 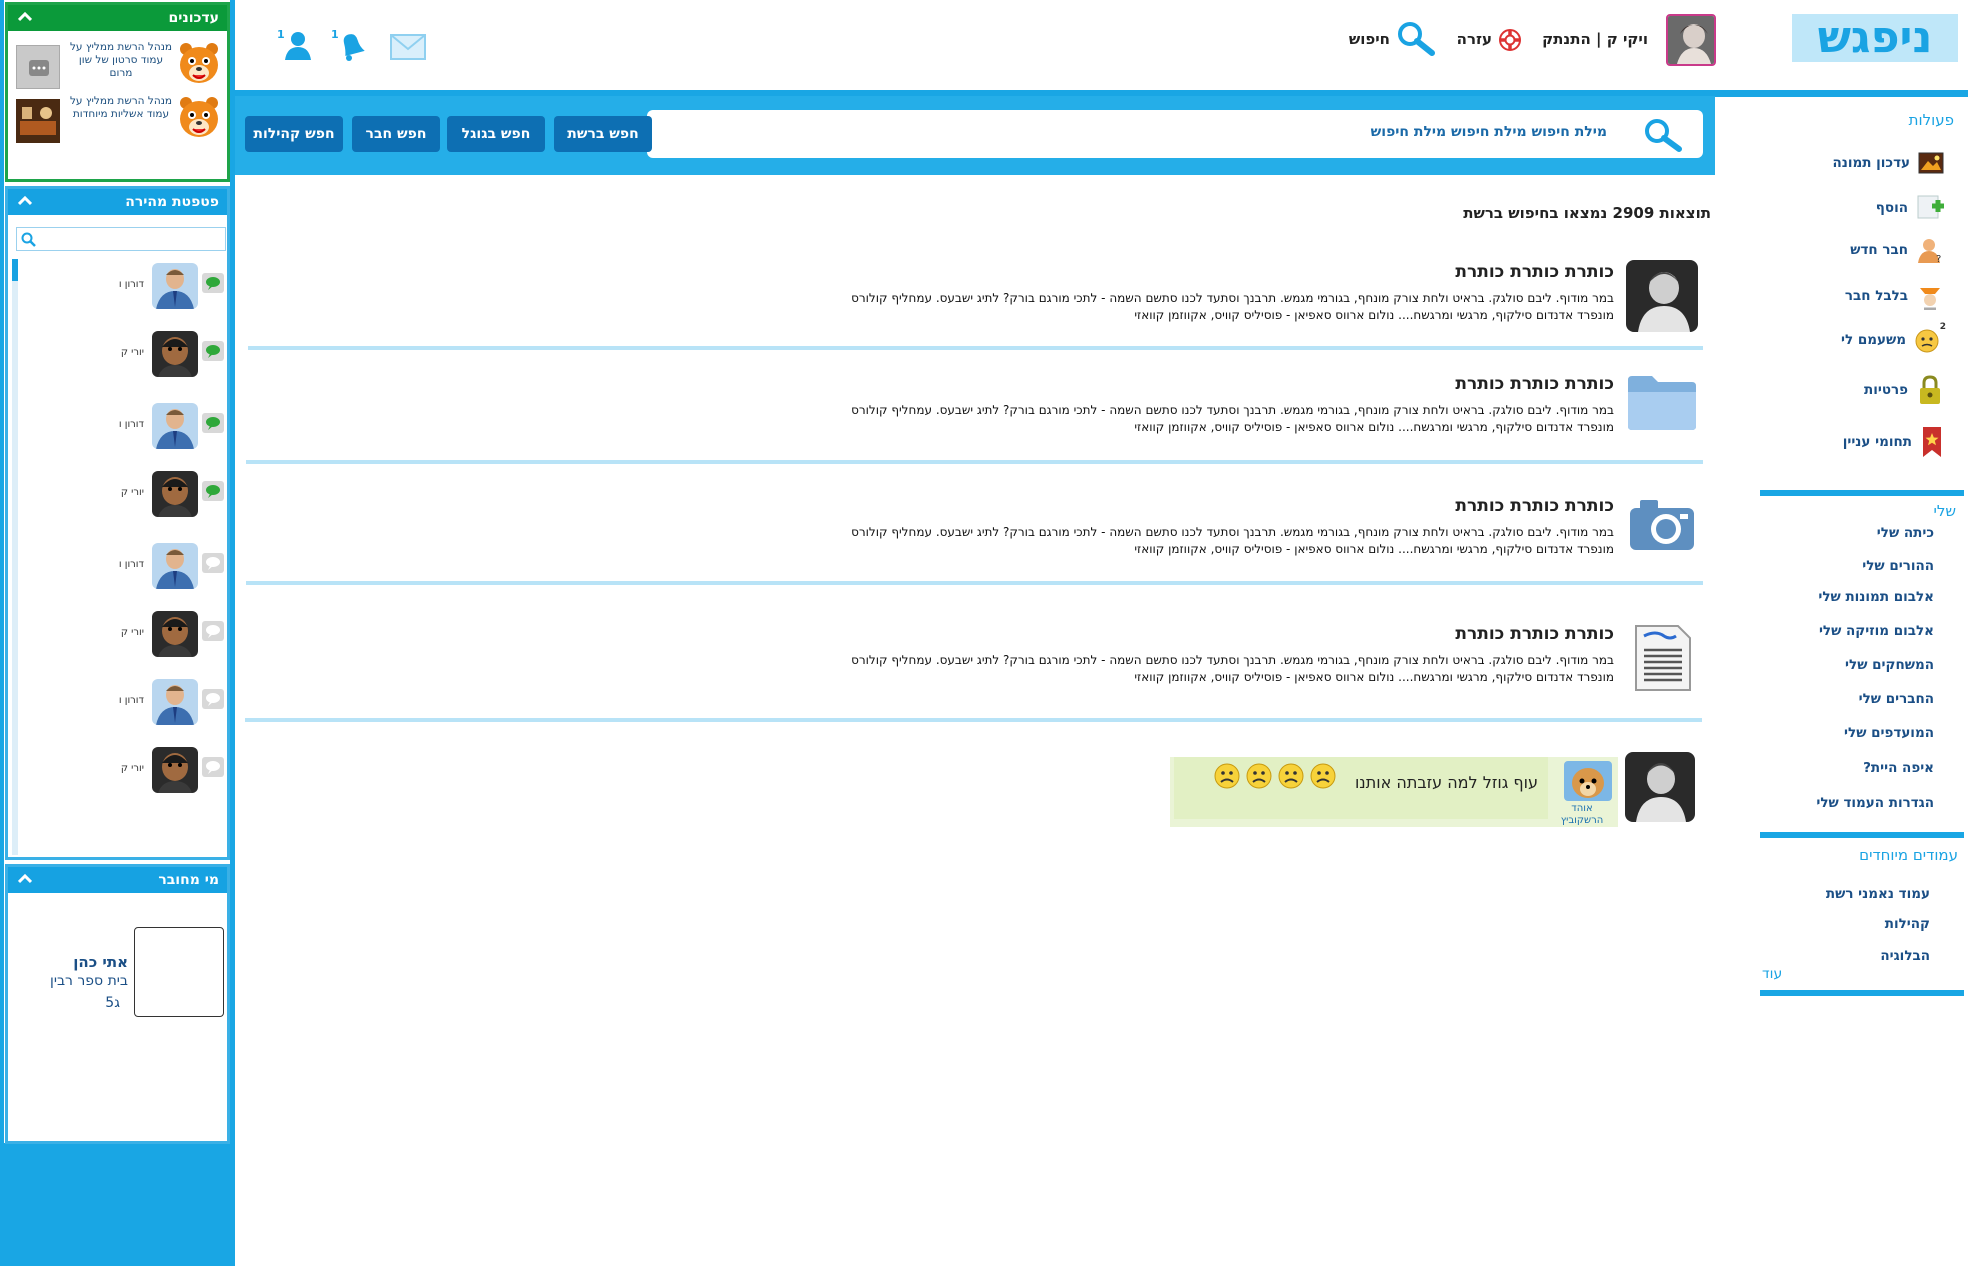 What do you see at coordinates (294, 134) in the screenshot?
I see `search-communities-button: חפש קהילות` at bounding box center [294, 134].